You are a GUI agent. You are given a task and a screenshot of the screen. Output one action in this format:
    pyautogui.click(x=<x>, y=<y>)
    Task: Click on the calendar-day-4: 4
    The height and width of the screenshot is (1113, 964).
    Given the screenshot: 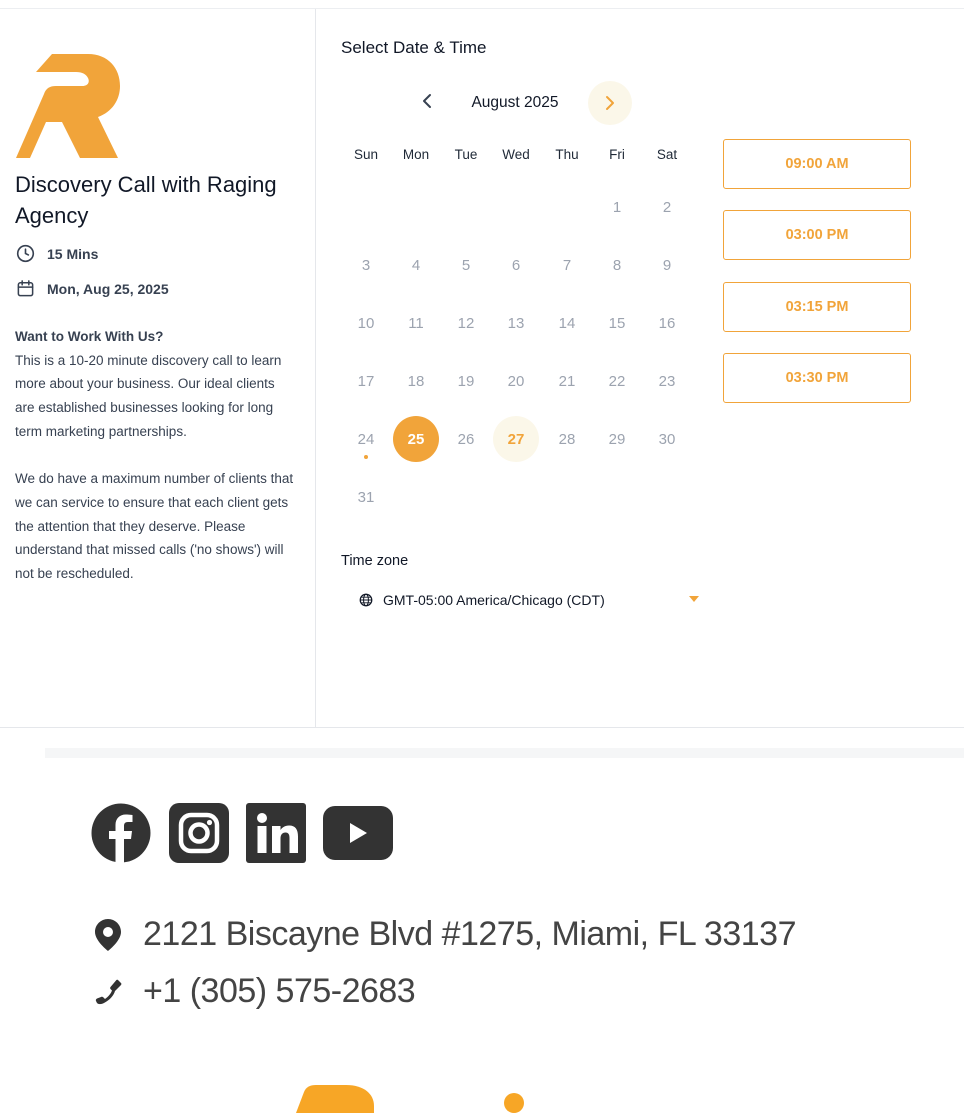 What is the action you would take?
    pyautogui.click(x=416, y=265)
    